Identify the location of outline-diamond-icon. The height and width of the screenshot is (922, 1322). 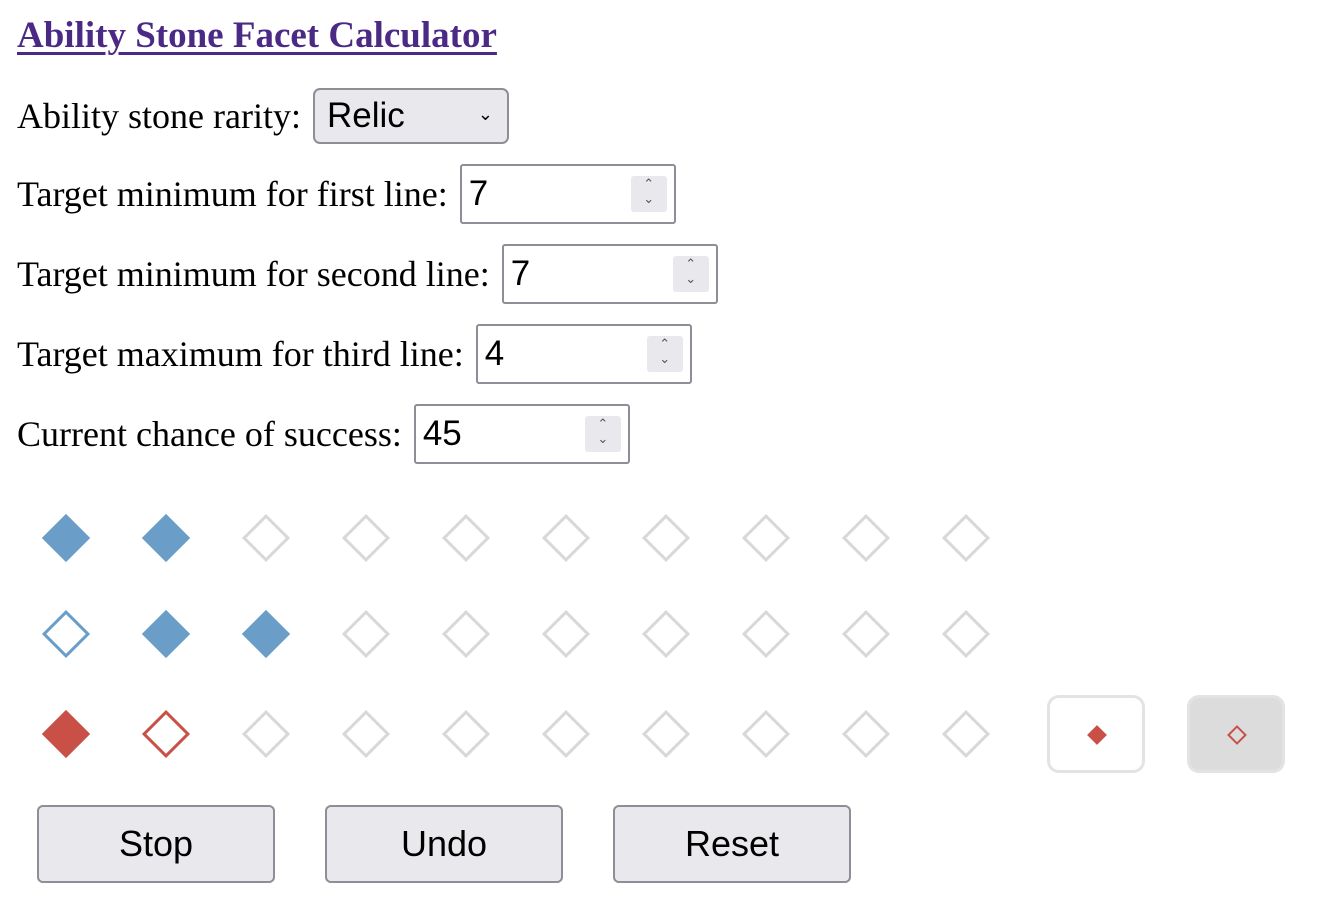
(1237, 735).